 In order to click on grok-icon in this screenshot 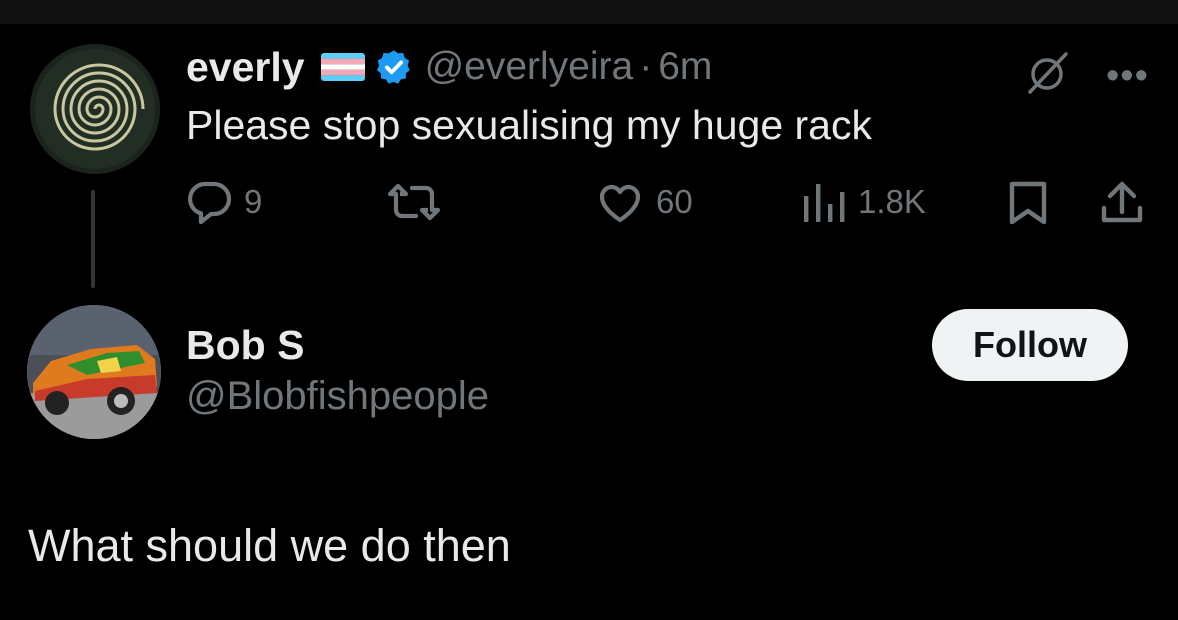, I will do `click(1047, 75)`.